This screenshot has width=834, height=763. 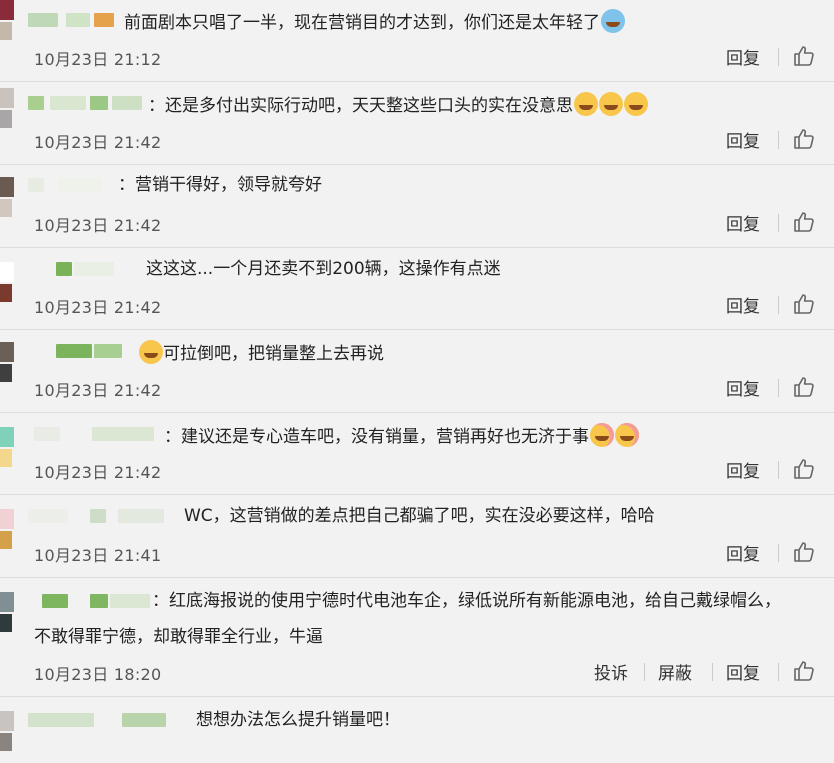 I want to click on tears-of-joy-emoji, so click(x=613, y=21).